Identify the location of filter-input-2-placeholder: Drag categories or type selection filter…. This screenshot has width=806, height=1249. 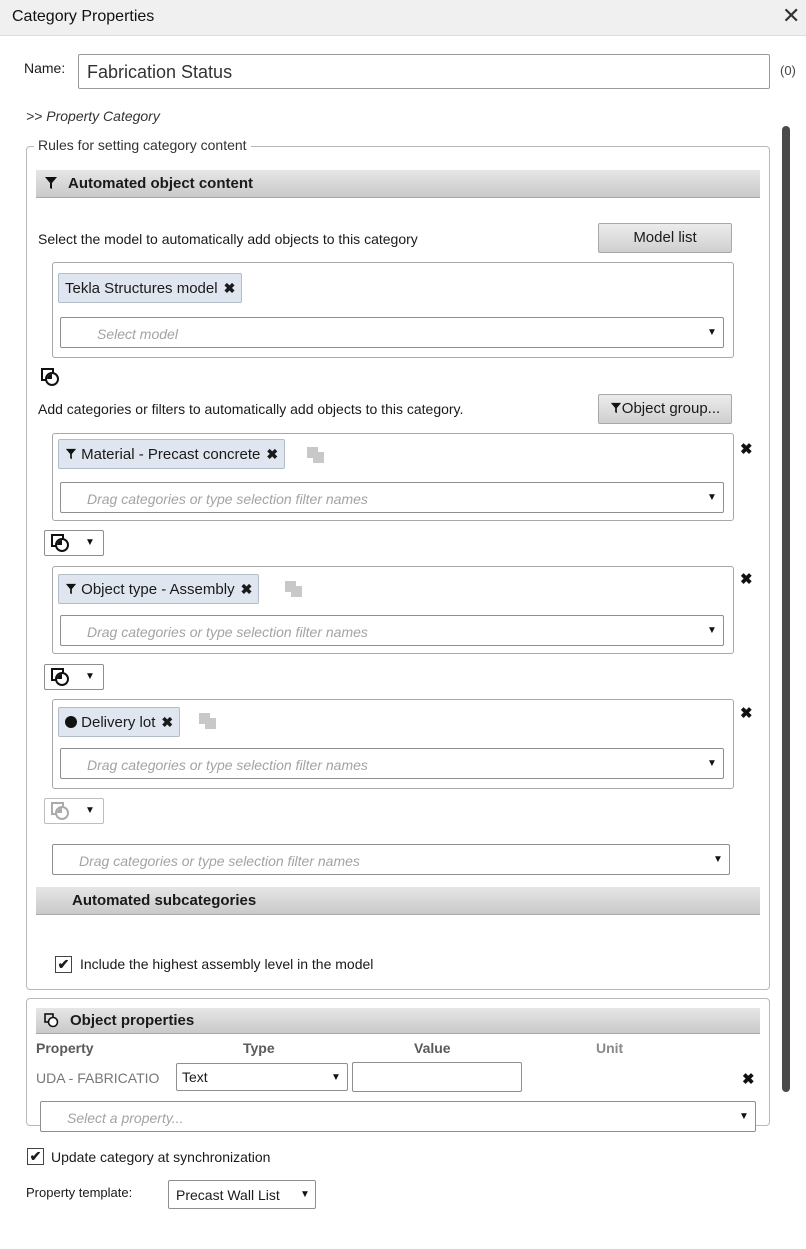
(227, 632).